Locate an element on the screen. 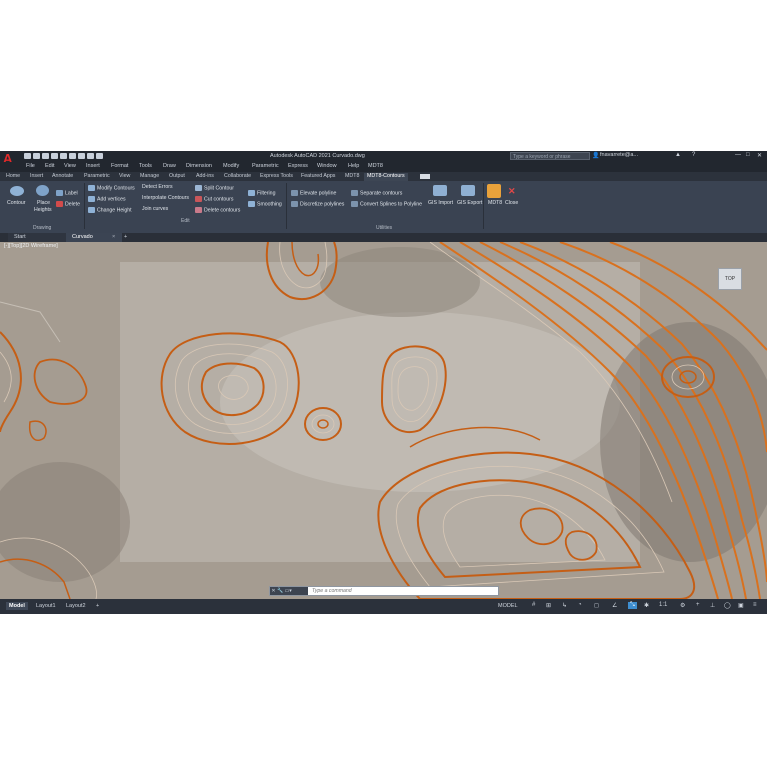  redo-icon is located at coordinates (99, 156).